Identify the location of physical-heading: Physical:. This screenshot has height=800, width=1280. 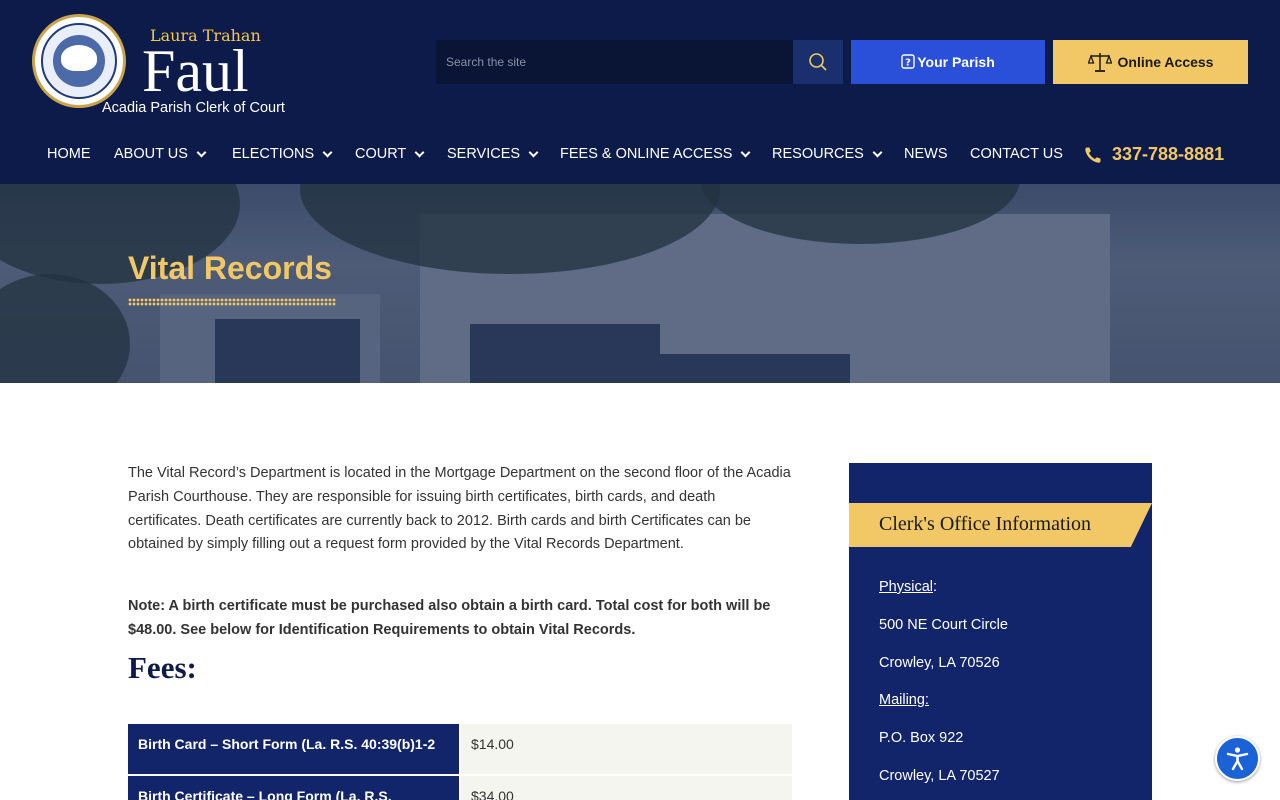
(908, 587).